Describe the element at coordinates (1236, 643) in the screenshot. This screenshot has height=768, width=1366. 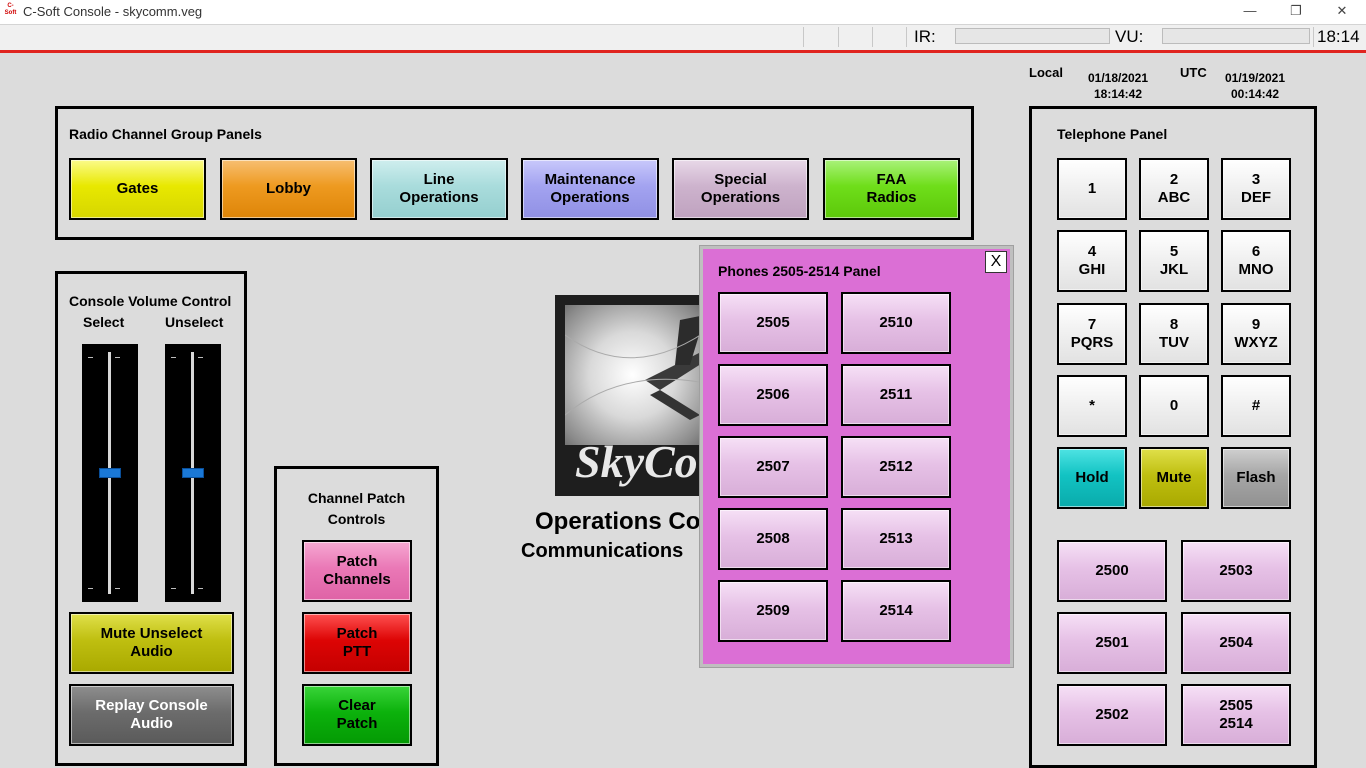
I see `line-2504-button: 2504` at that location.